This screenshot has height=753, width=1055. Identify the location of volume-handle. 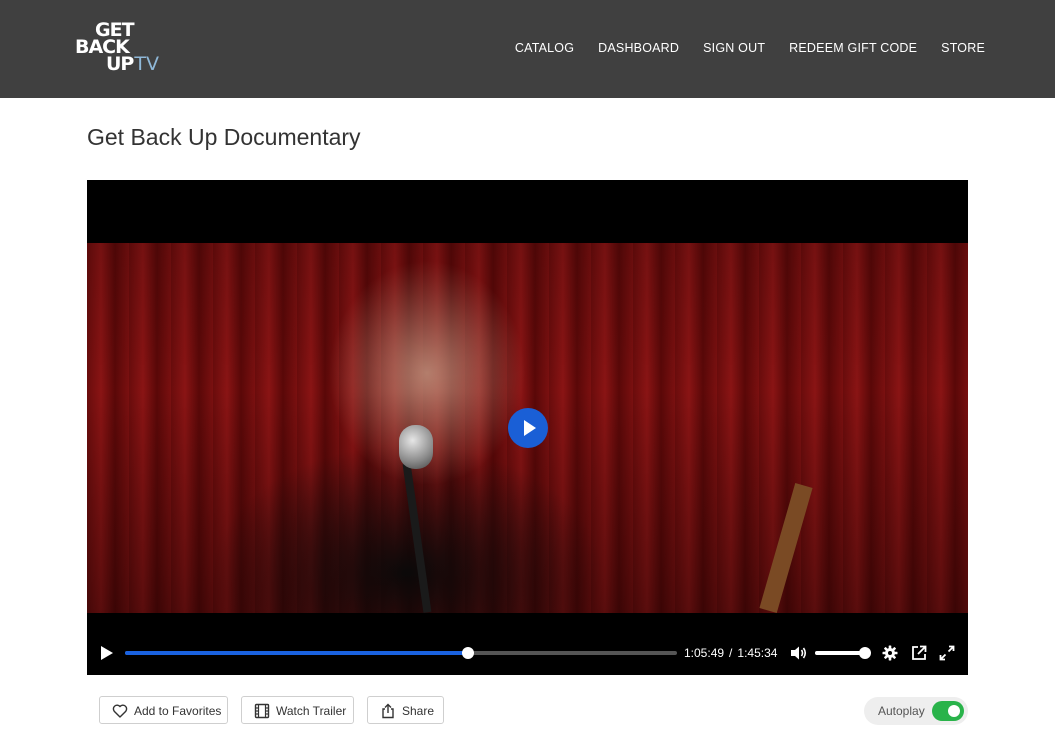
(865, 653).